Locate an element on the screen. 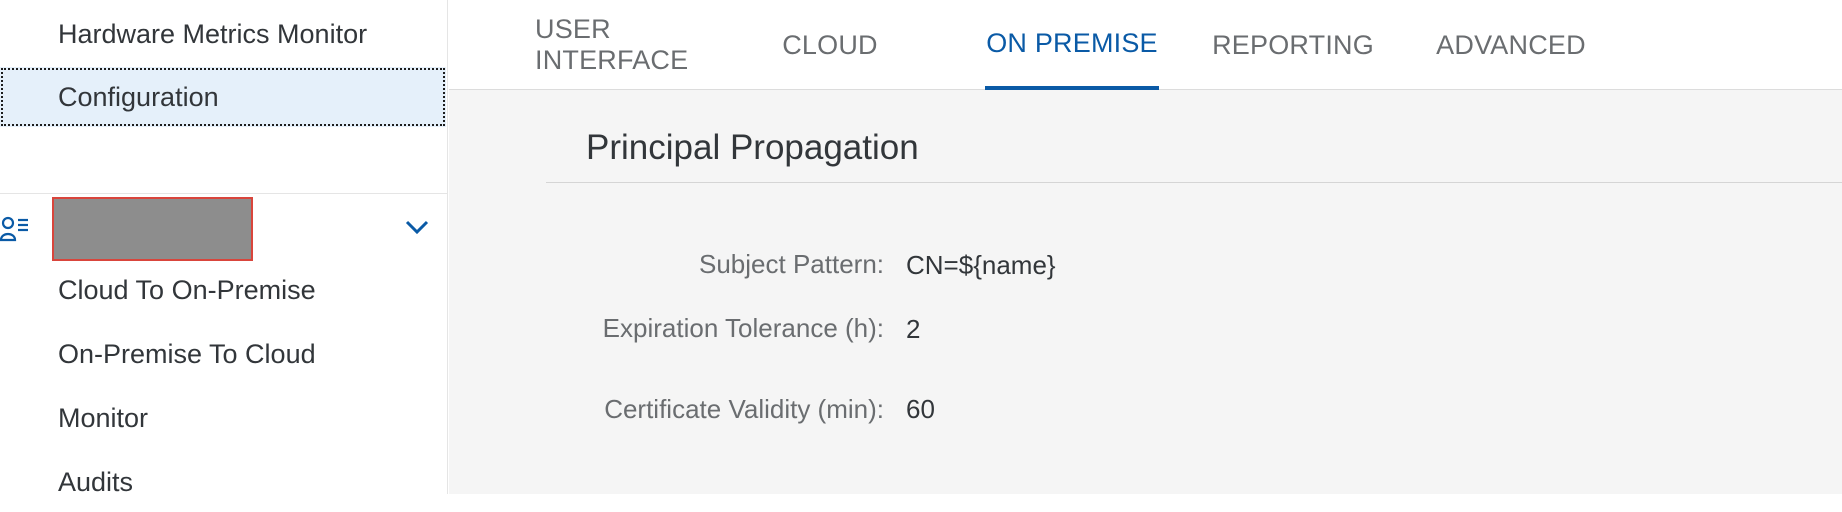 The image size is (1842, 512). sidebar-group-header is located at coordinates (223, 228).